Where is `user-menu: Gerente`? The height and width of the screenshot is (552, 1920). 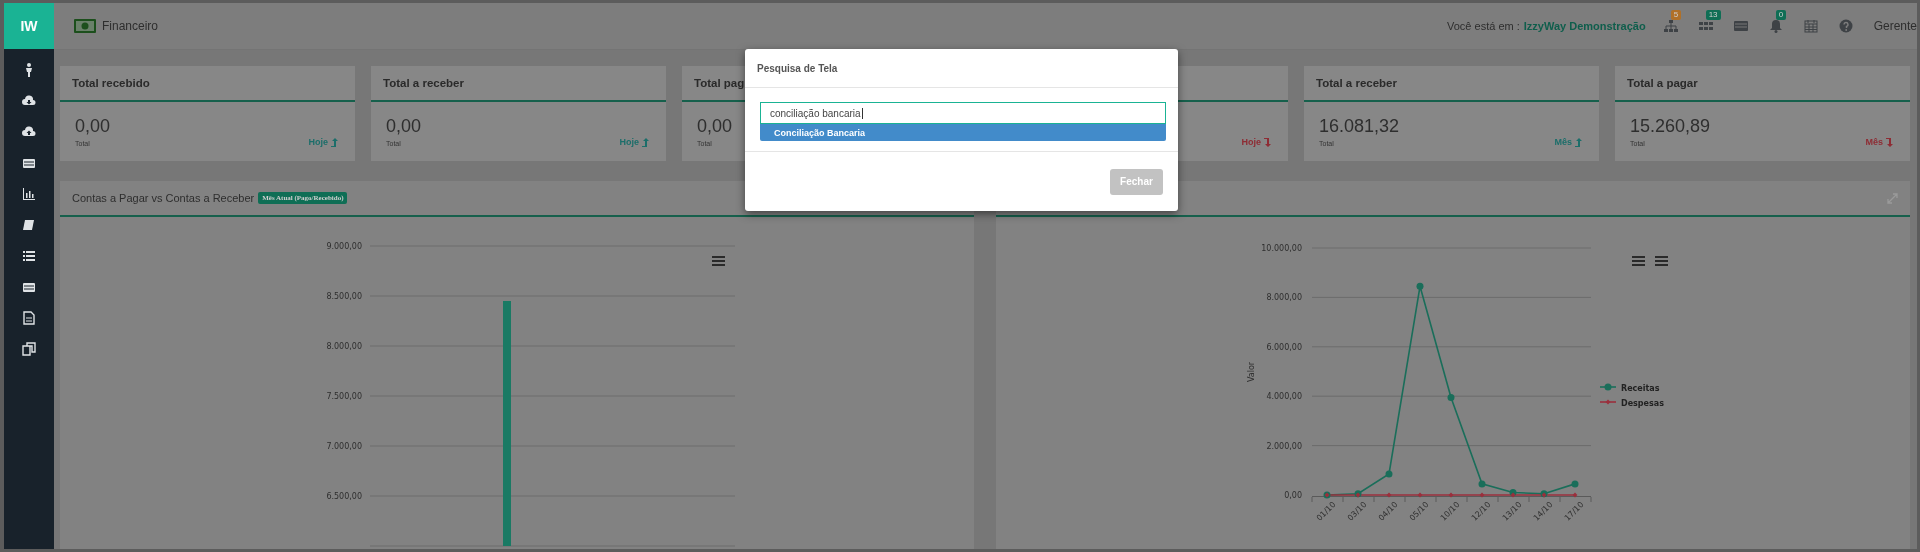 user-menu: Gerente is located at coordinates (1895, 26).